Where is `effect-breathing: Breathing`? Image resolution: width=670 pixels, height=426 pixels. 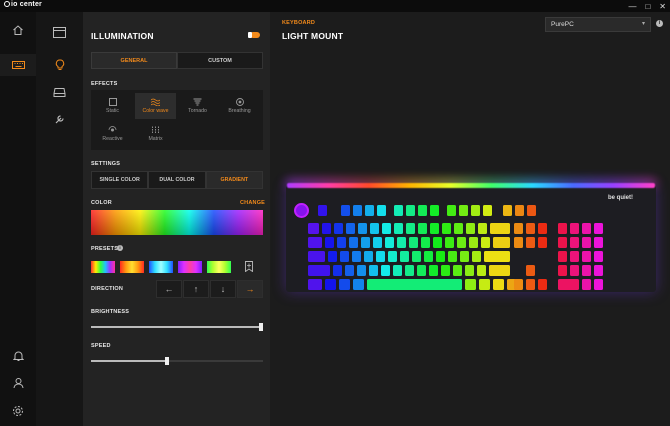
effect-breathing: Breathing is located at coordinates (239, 106).